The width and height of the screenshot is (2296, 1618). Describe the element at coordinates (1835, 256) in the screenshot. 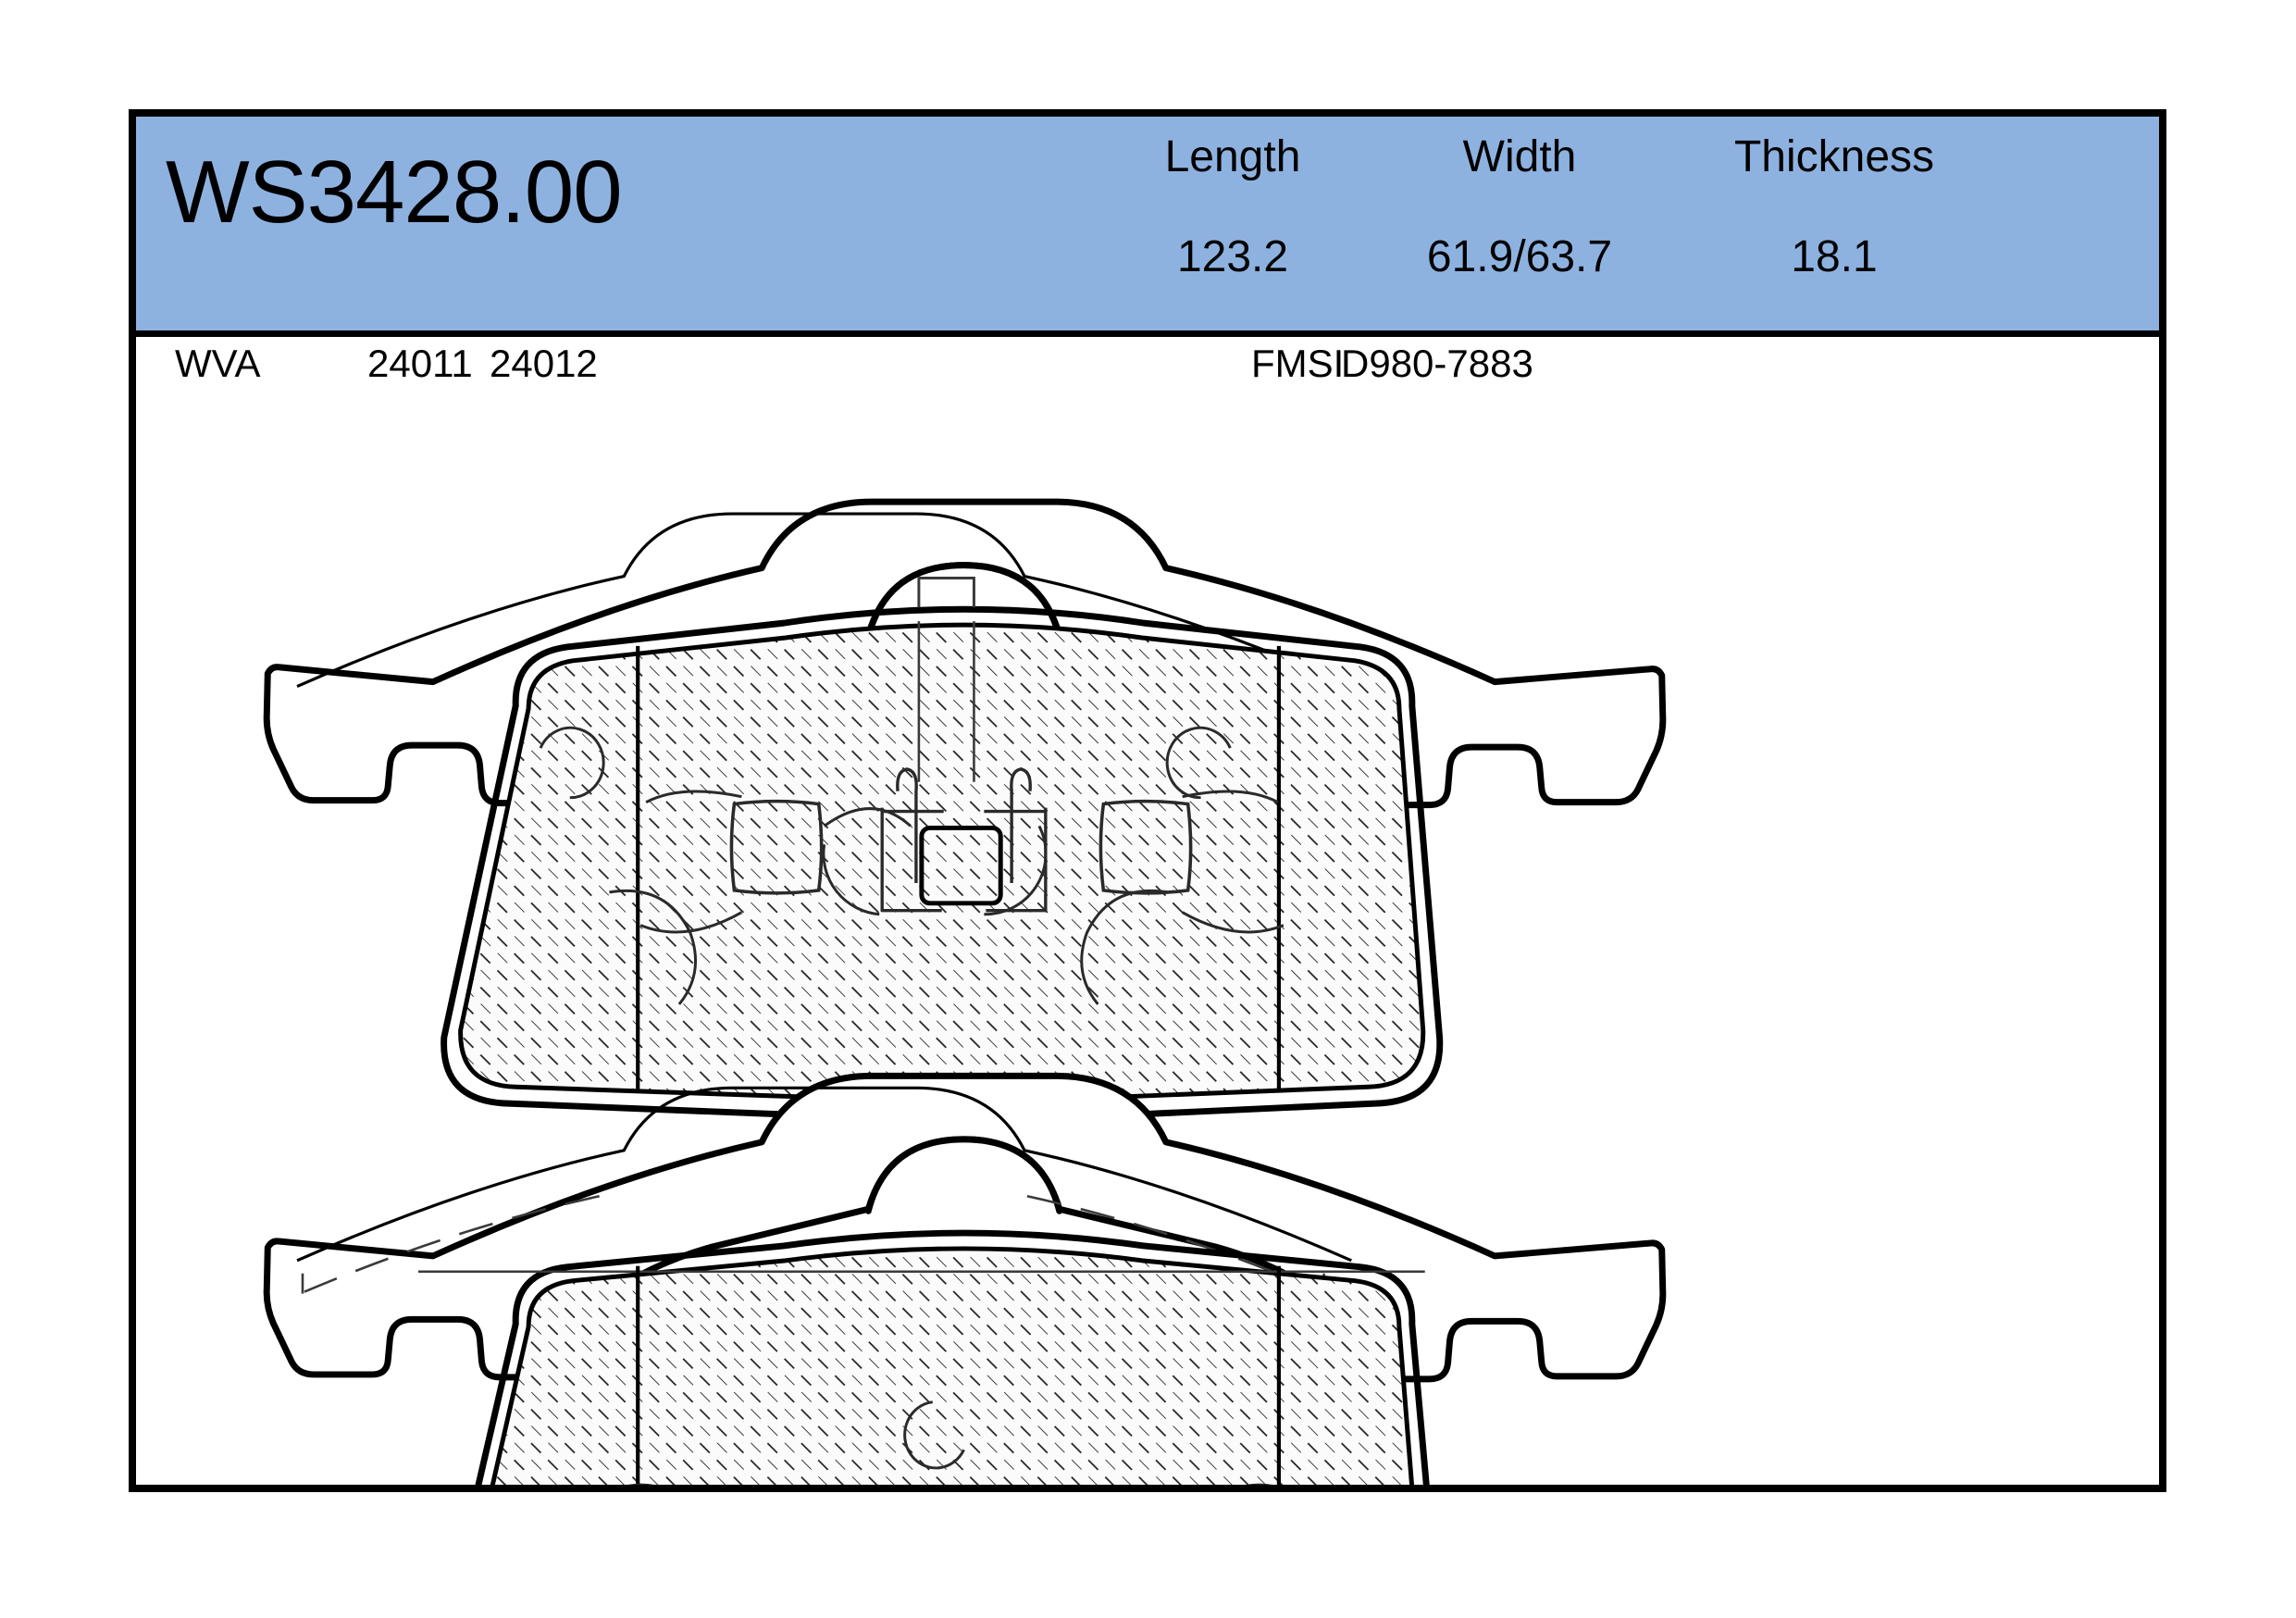

I see `spec-value-thickness: 18.1` at that location.